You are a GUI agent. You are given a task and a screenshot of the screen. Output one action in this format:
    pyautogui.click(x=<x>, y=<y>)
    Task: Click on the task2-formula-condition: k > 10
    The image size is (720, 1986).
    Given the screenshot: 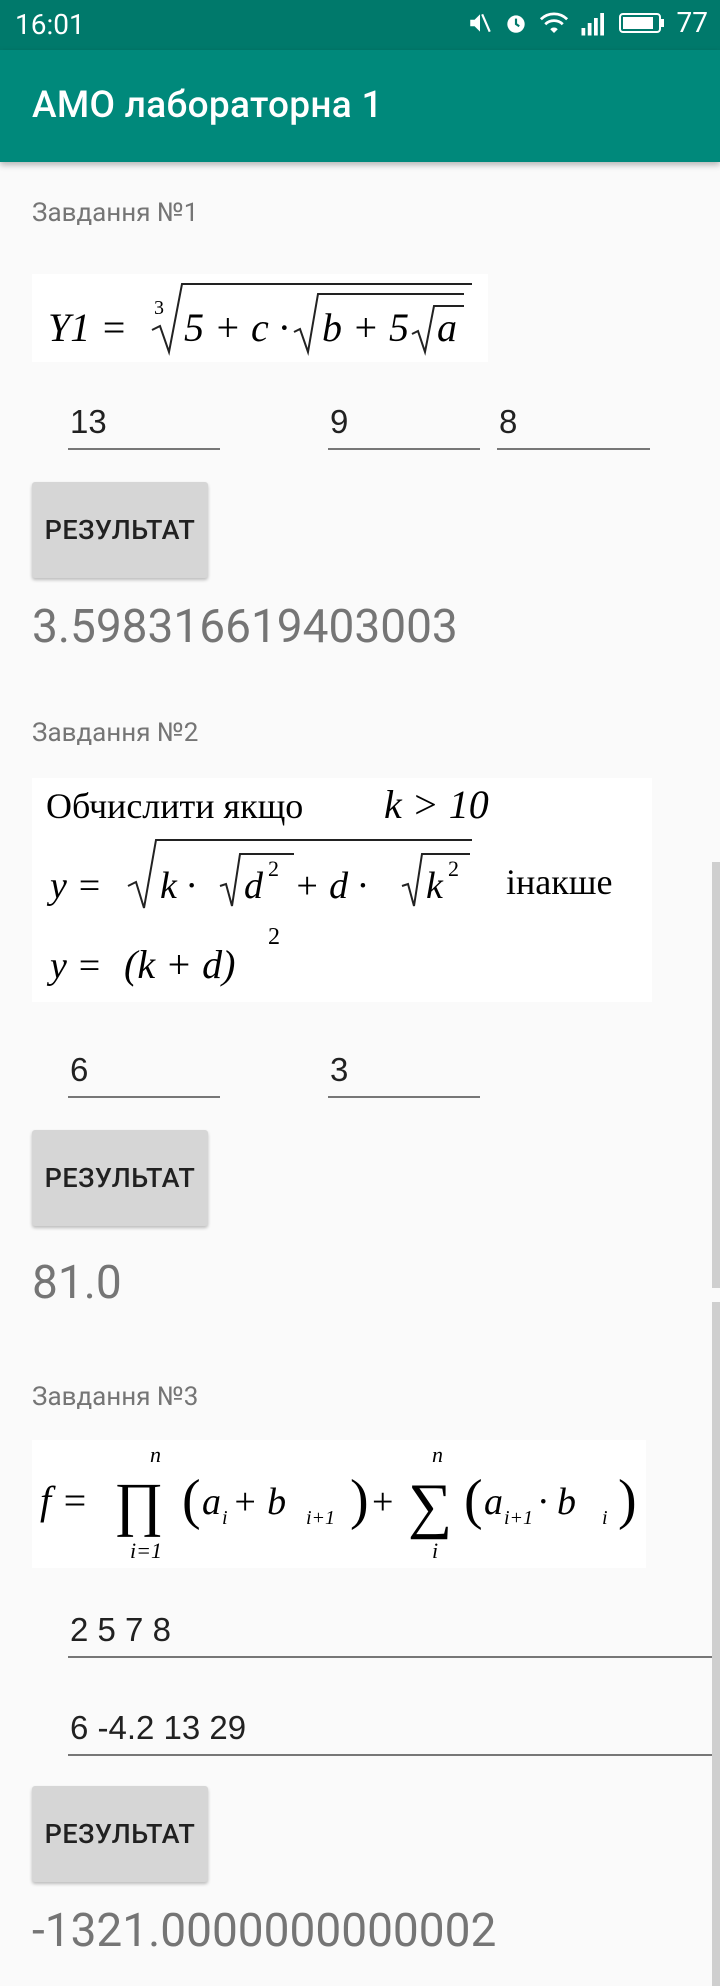 What is the action you would take?
    pyautogui.click(x=436, y=804)
    